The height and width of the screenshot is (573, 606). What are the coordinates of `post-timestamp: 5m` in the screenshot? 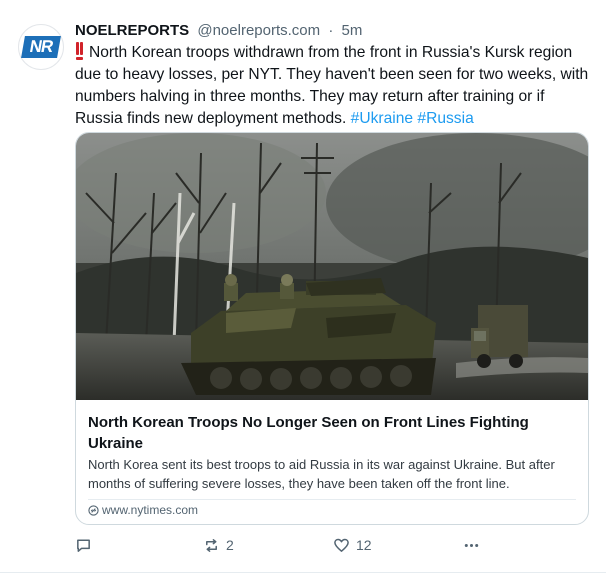 It's located at (351, 30).